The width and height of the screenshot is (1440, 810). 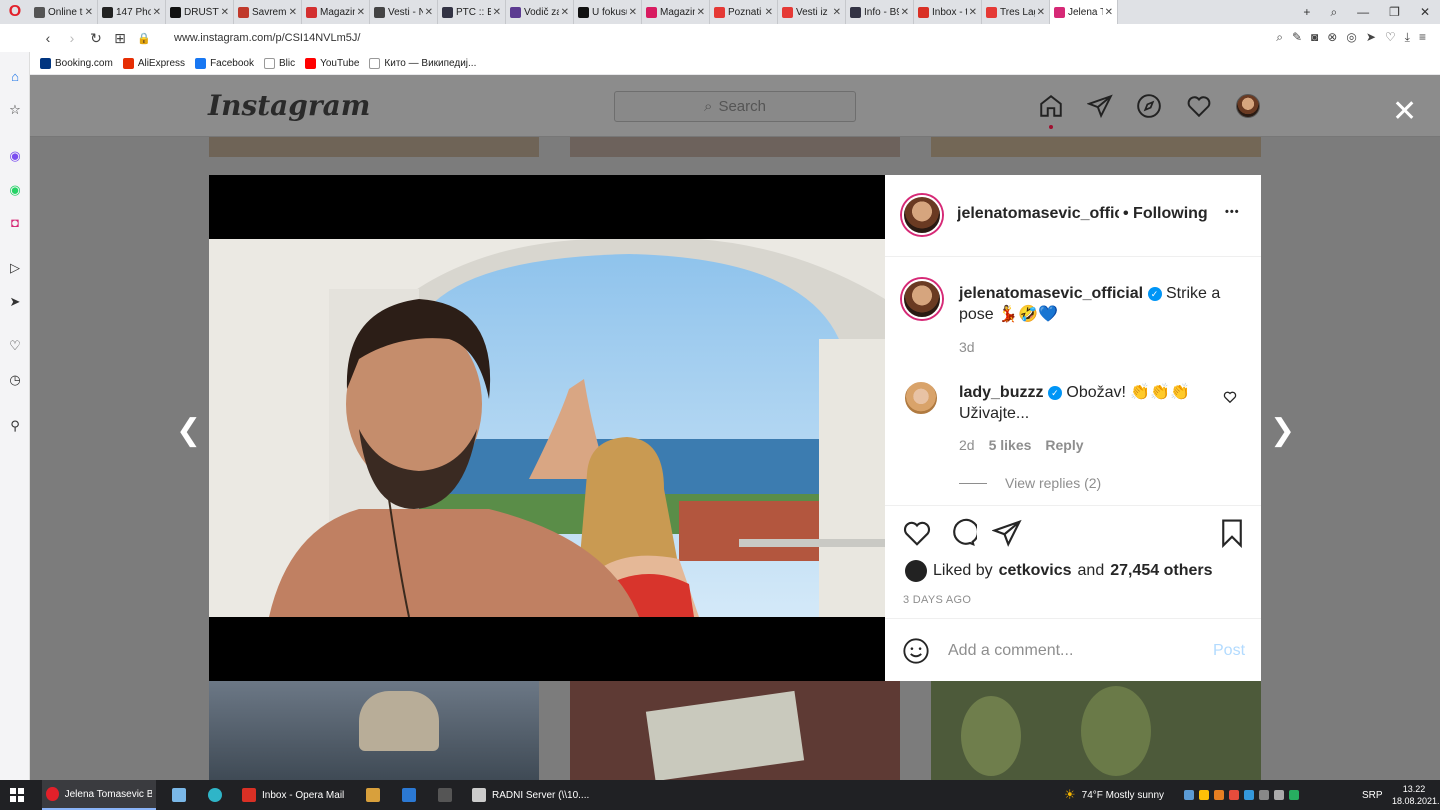 I want to click on browser-tab: Jelena To✕, so click(x=1084, y=12).